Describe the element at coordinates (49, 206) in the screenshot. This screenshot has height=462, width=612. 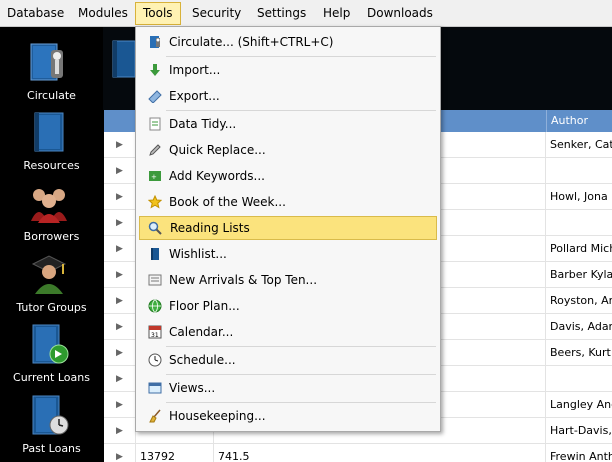
I see `people-icon` at that location.